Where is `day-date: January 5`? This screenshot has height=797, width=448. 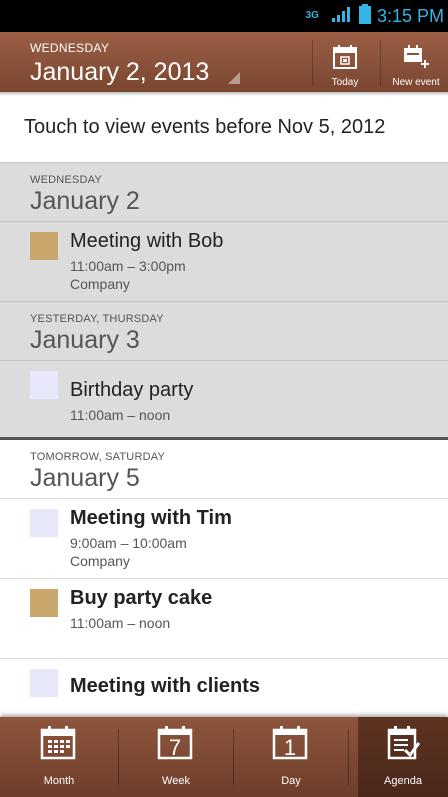 day-date: January 5 is located at coordinates (85, 478).